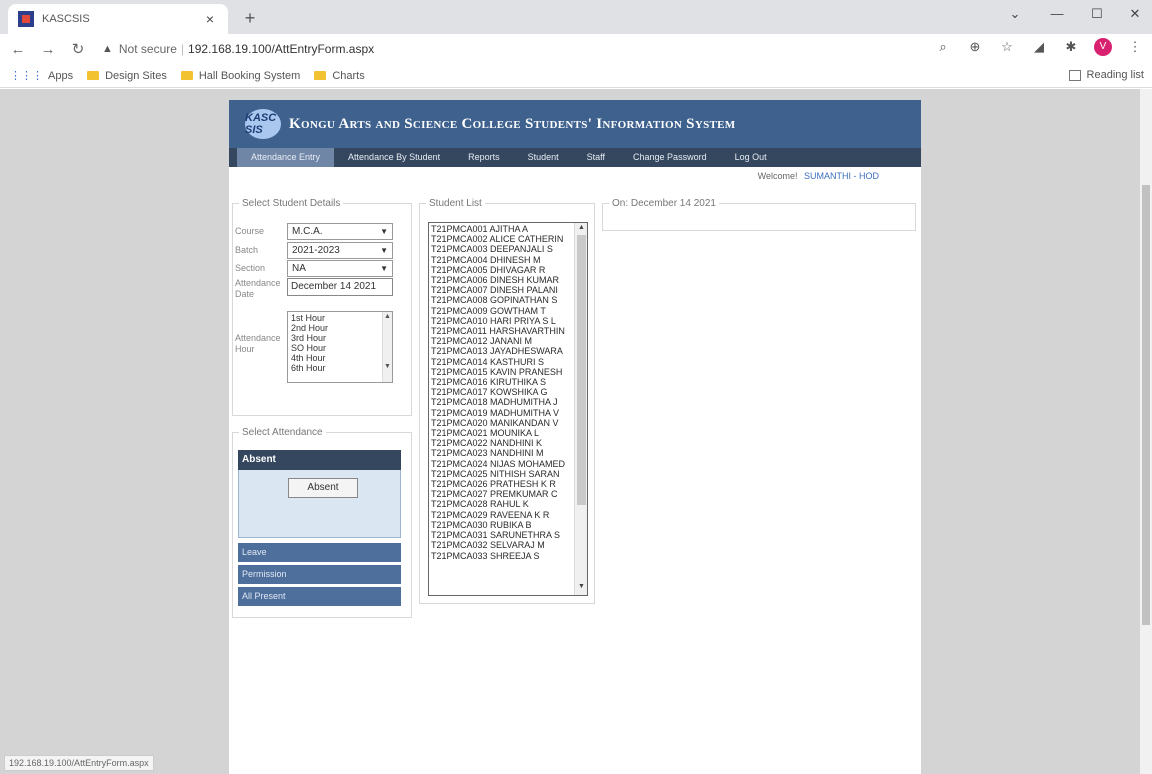 The height and width of the screenshot is (774, 1152). I want to click on hour-option: 4th Hour, so click(340, 358).